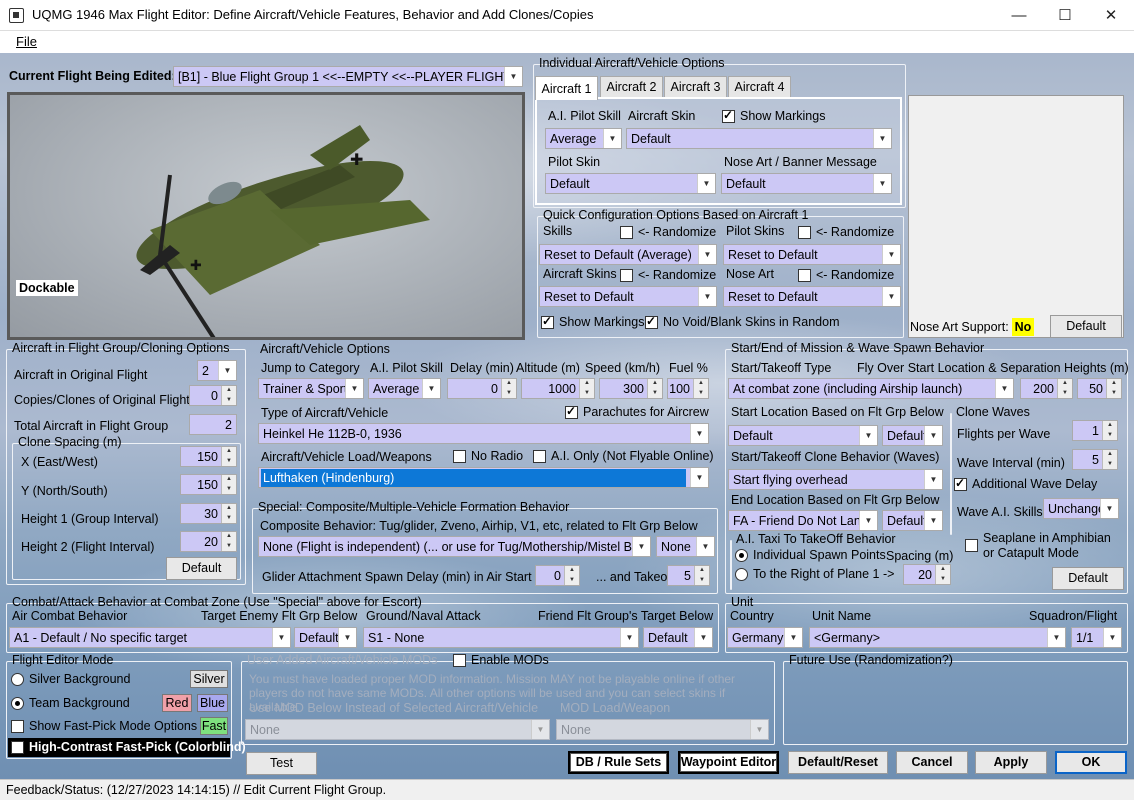 The image size is (1134, 800). What do you see at coordinates (812, 254) in the screenshot?
I see `pilot-skins-reset-select: Reset to Default ▼` at bounding box center [812, 254].